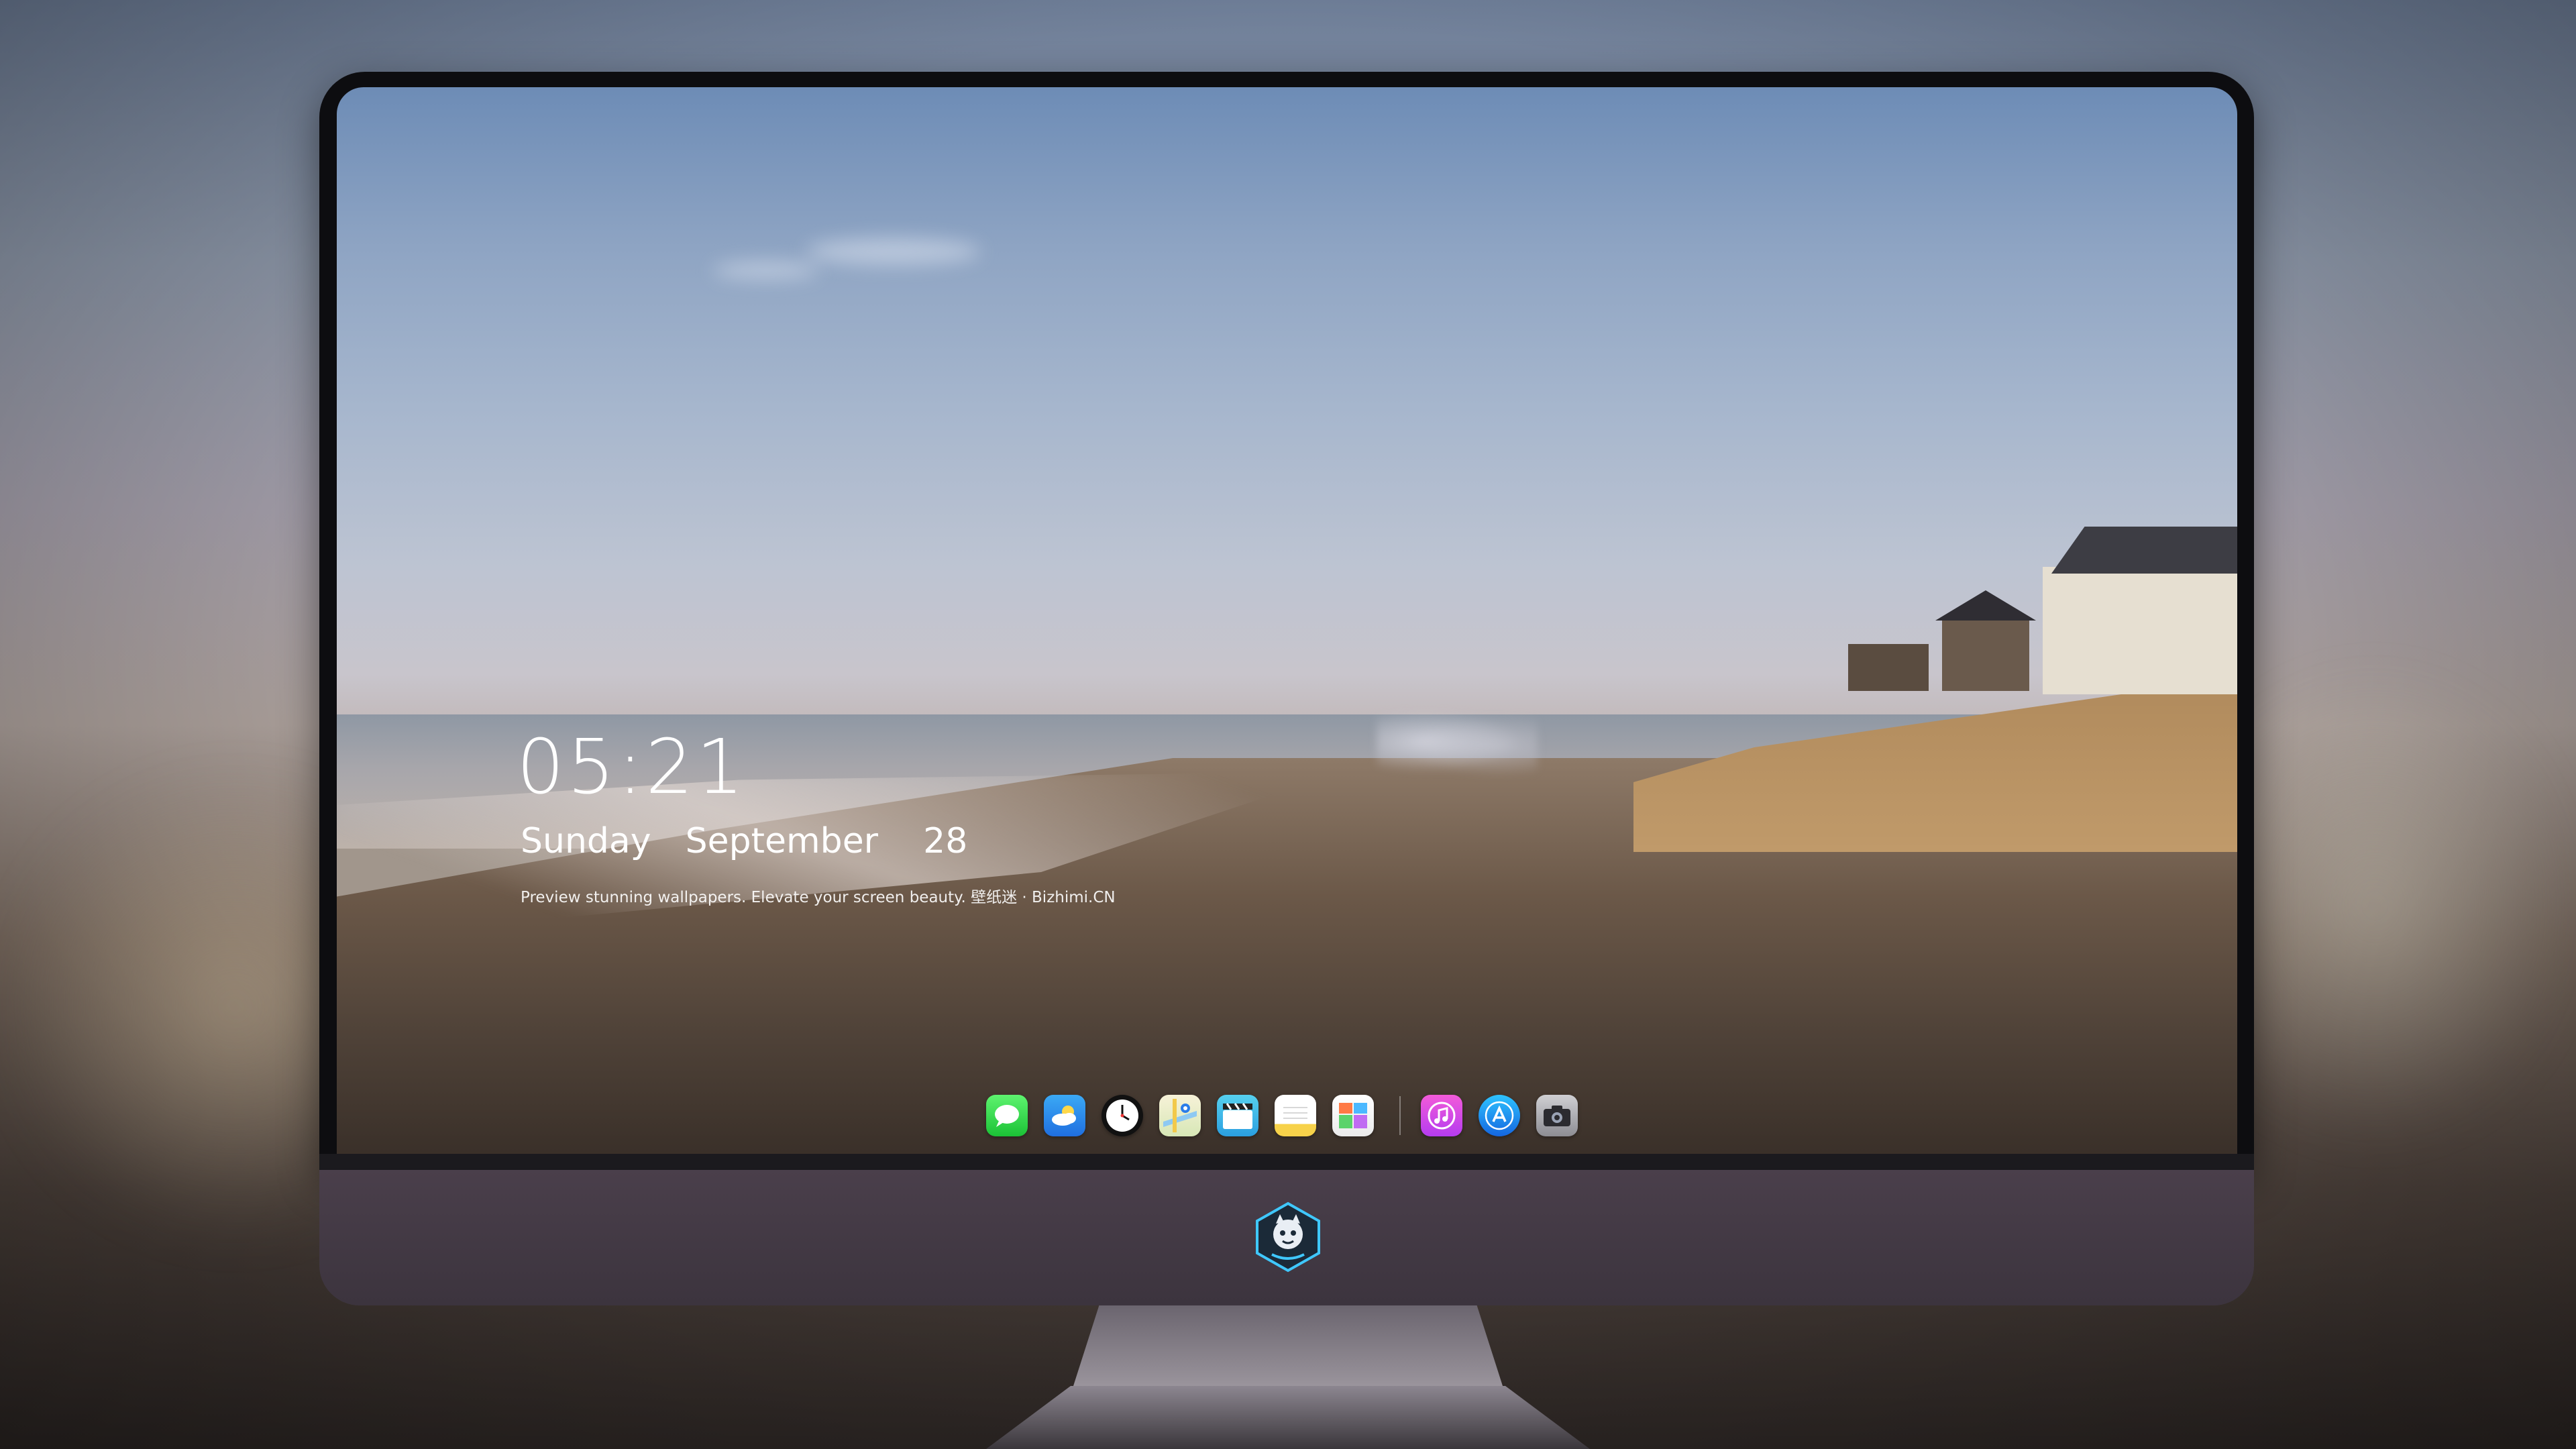  Describe the element at coordinates (1007, 1115) in the screenshot. I see `message-bubble-icon` at that location.